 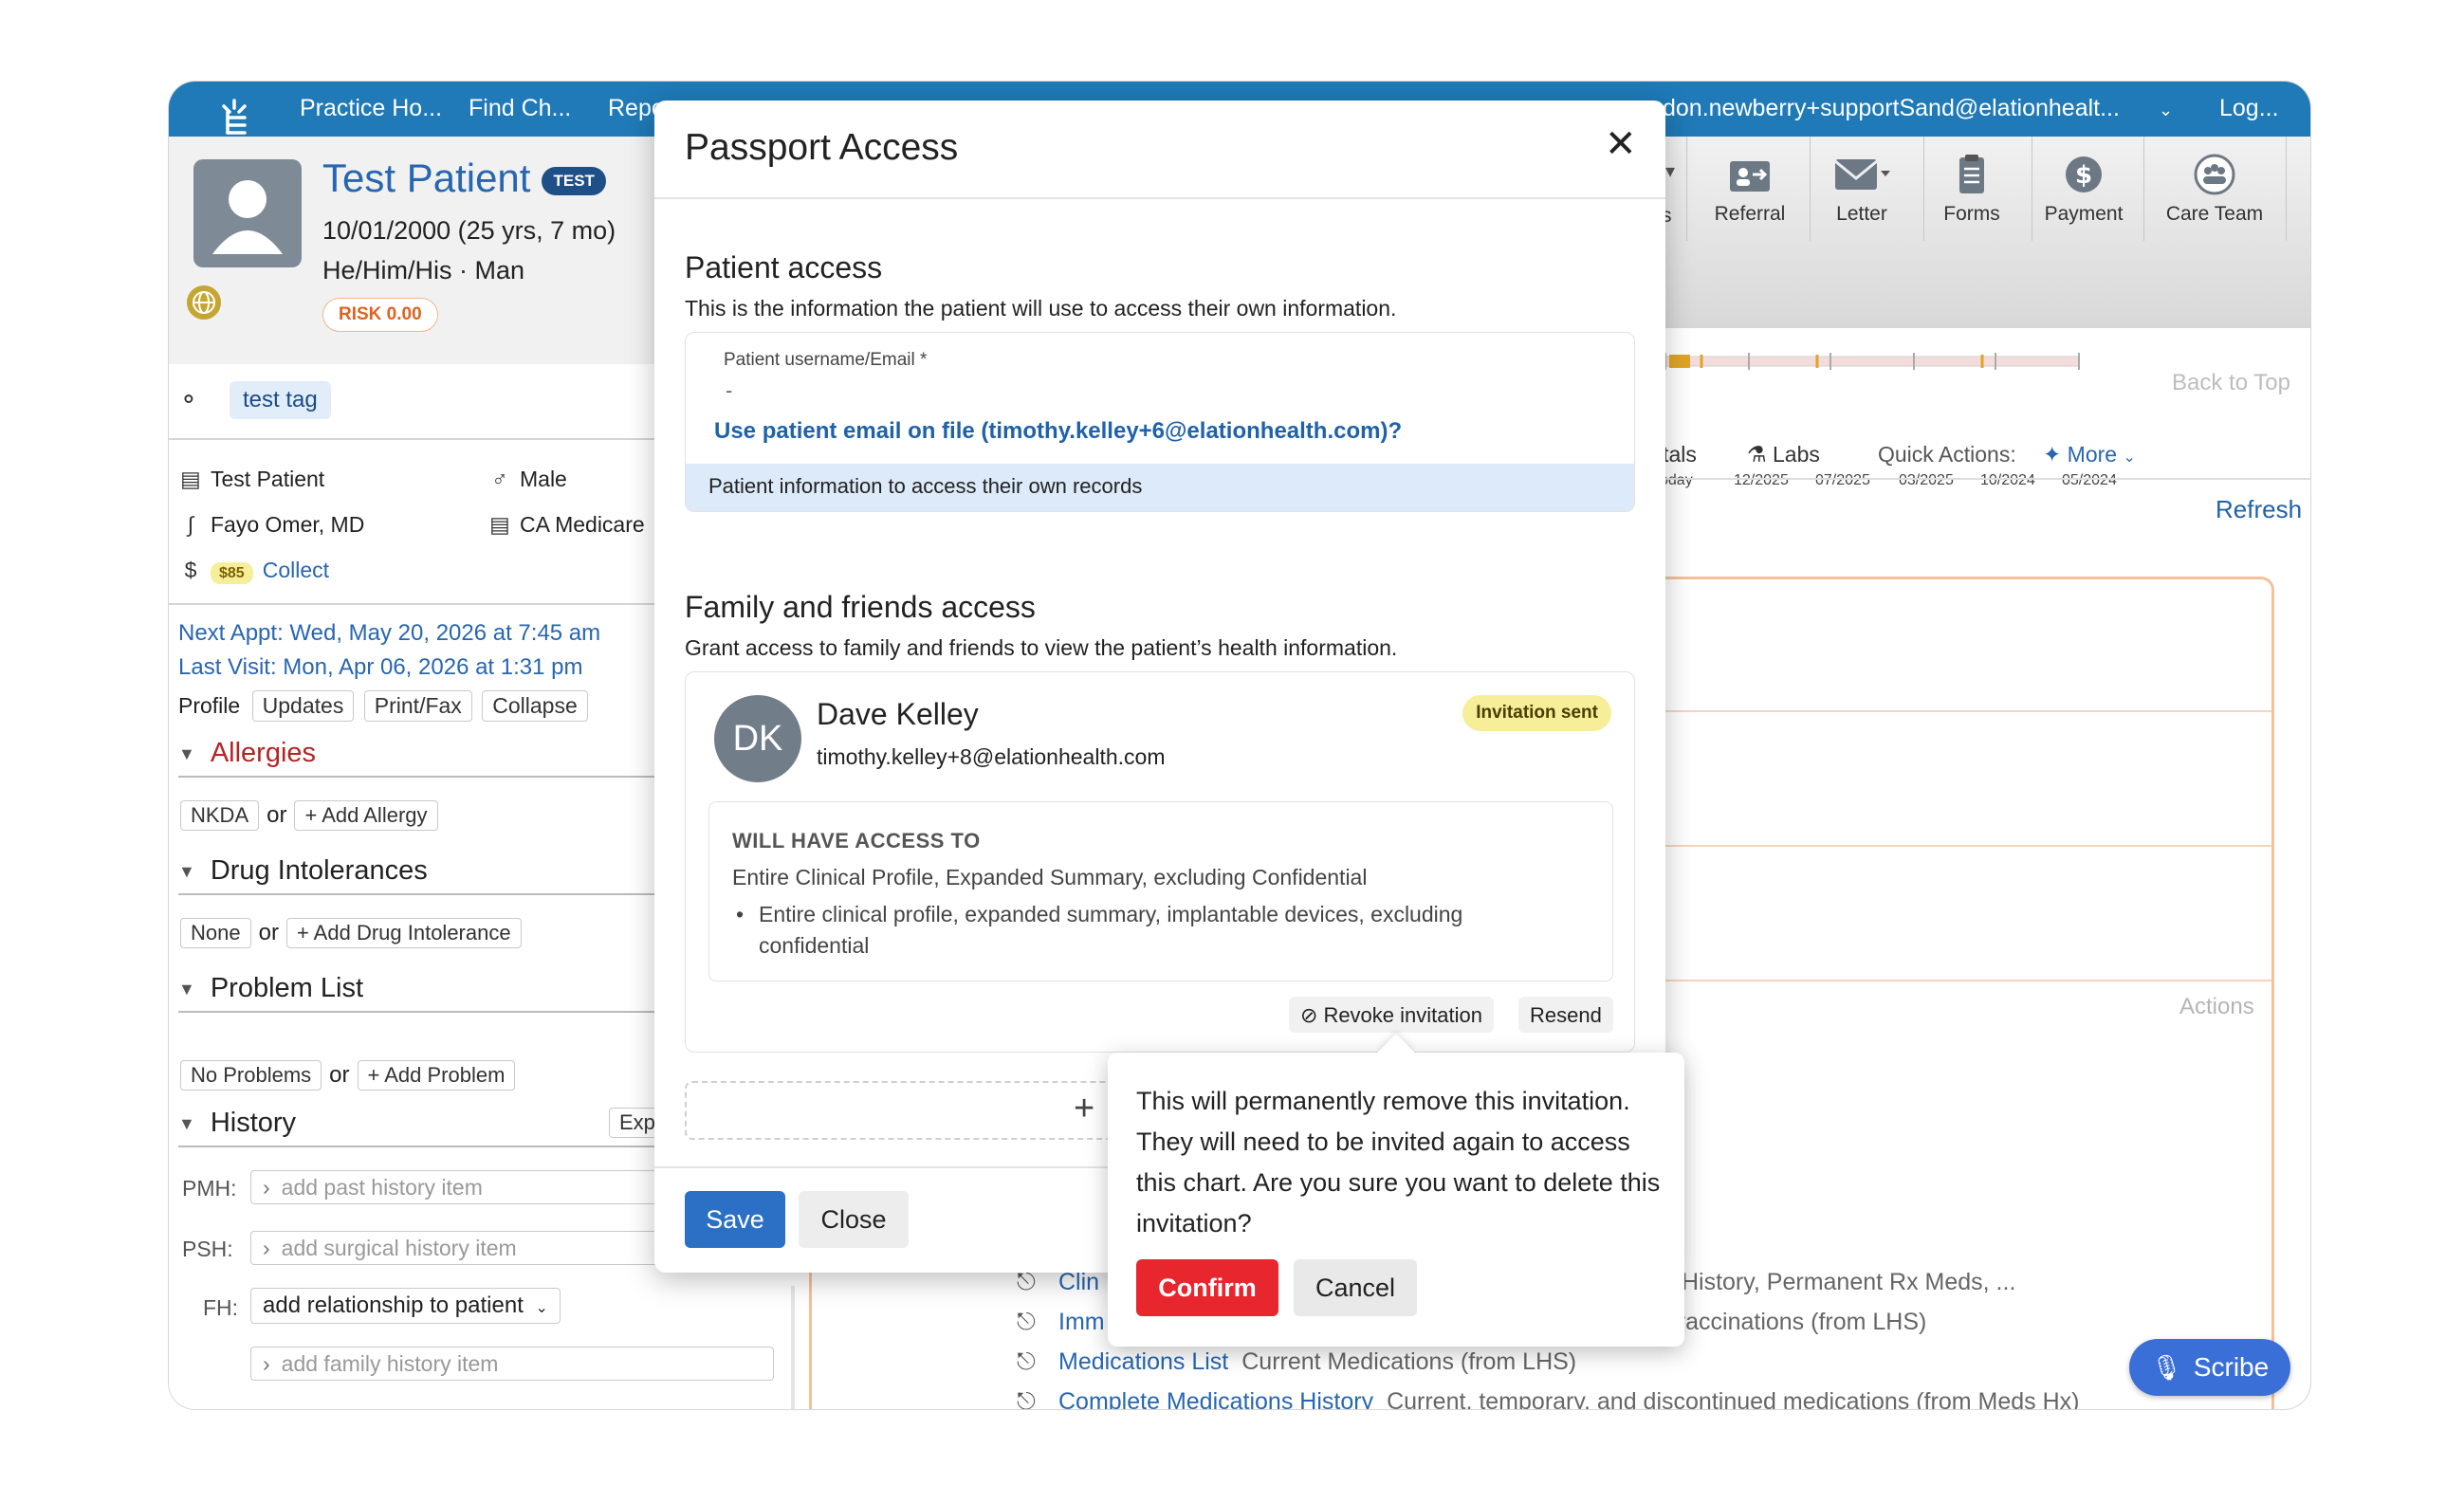 I want to click on fh-select-value: add relationship to patient, so click(x=393, y=1305).